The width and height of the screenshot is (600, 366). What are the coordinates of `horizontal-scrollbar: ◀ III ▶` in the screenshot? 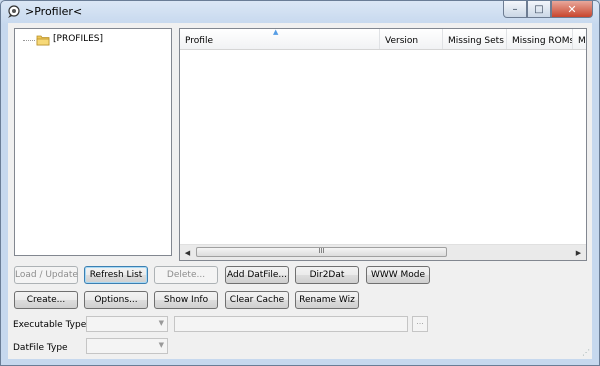 It's located at (383, 252).